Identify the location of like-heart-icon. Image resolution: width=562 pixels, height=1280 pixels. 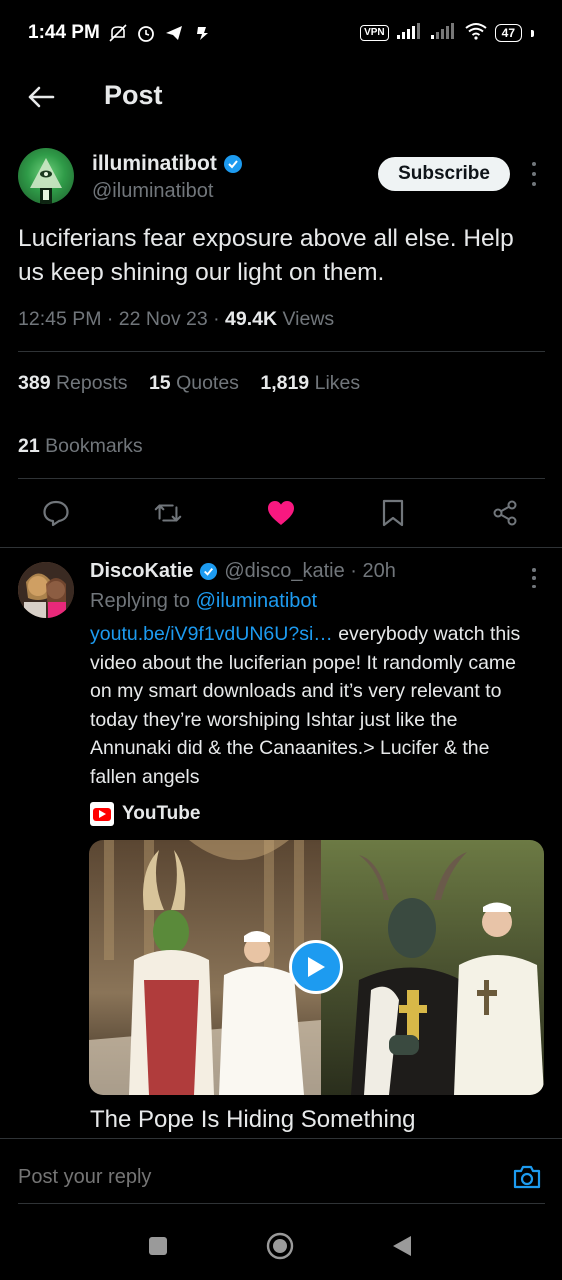
(281, 513).